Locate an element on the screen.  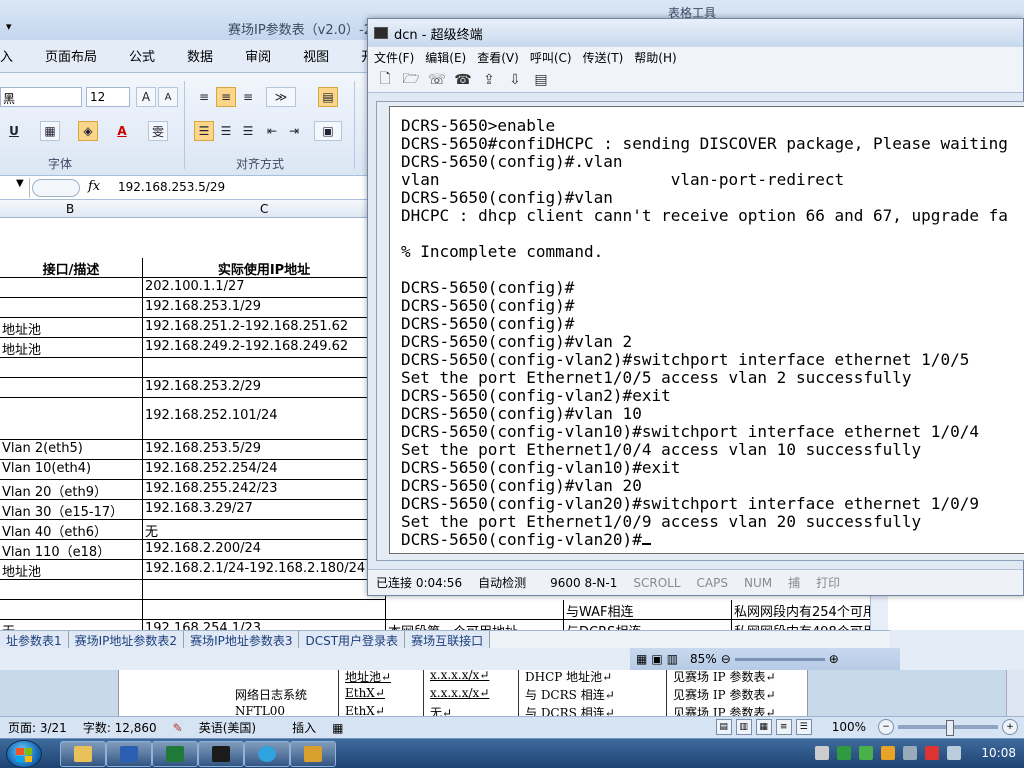
cell: 202.100.1.1/27 is located at coordinates (264, 288).